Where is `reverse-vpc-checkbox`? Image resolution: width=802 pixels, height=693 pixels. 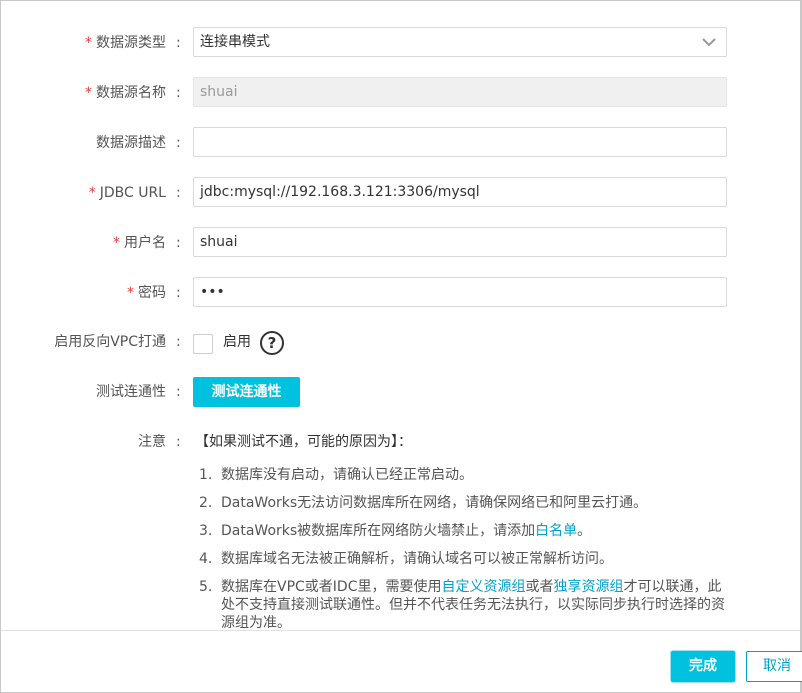
reverse-vpc-checkbox is located at coordinates (203, 344).